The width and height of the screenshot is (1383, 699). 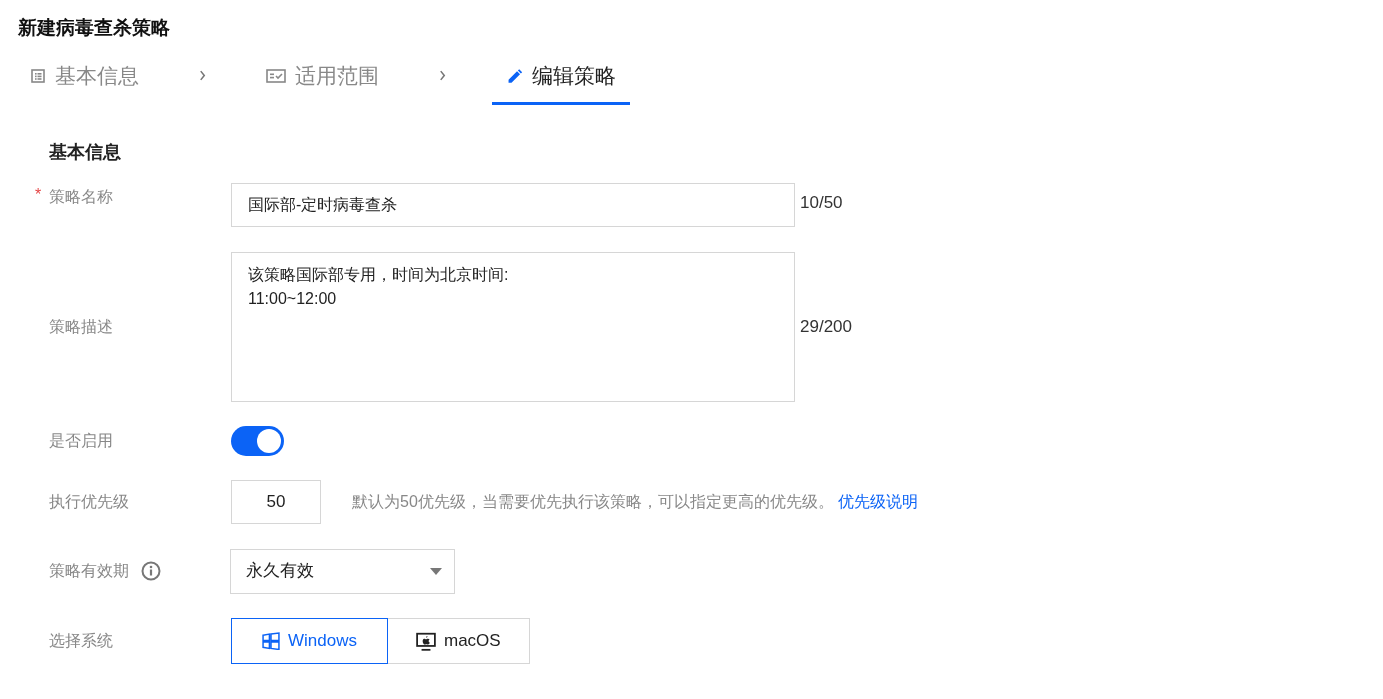 I want to click on step-tab: 适用范围, so click(x=322, y=84).